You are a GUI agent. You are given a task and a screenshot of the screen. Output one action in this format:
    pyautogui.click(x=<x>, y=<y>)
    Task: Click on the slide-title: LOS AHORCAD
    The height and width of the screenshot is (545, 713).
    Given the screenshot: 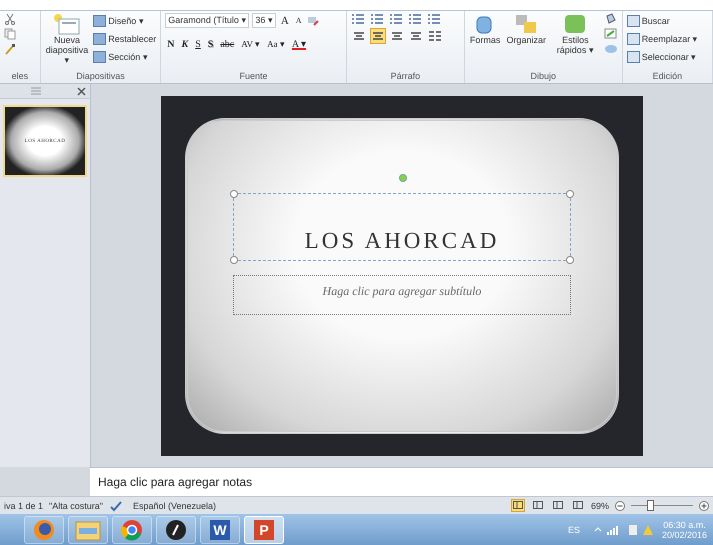 What is the action you would take?
    pyautogui.click(x=402, y=241)
    